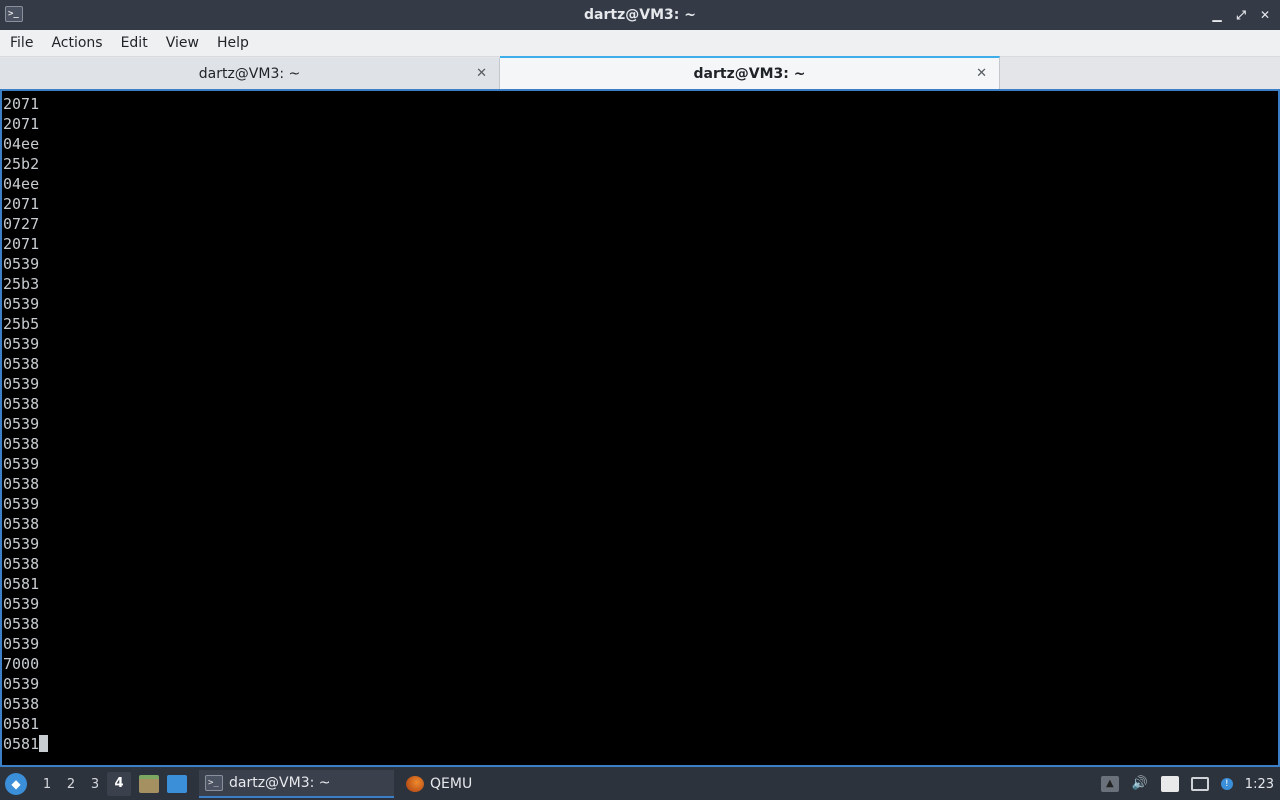 This screenshot has width=1280, height=800. I want to click on desktop-1: 1, so click(47, 784).